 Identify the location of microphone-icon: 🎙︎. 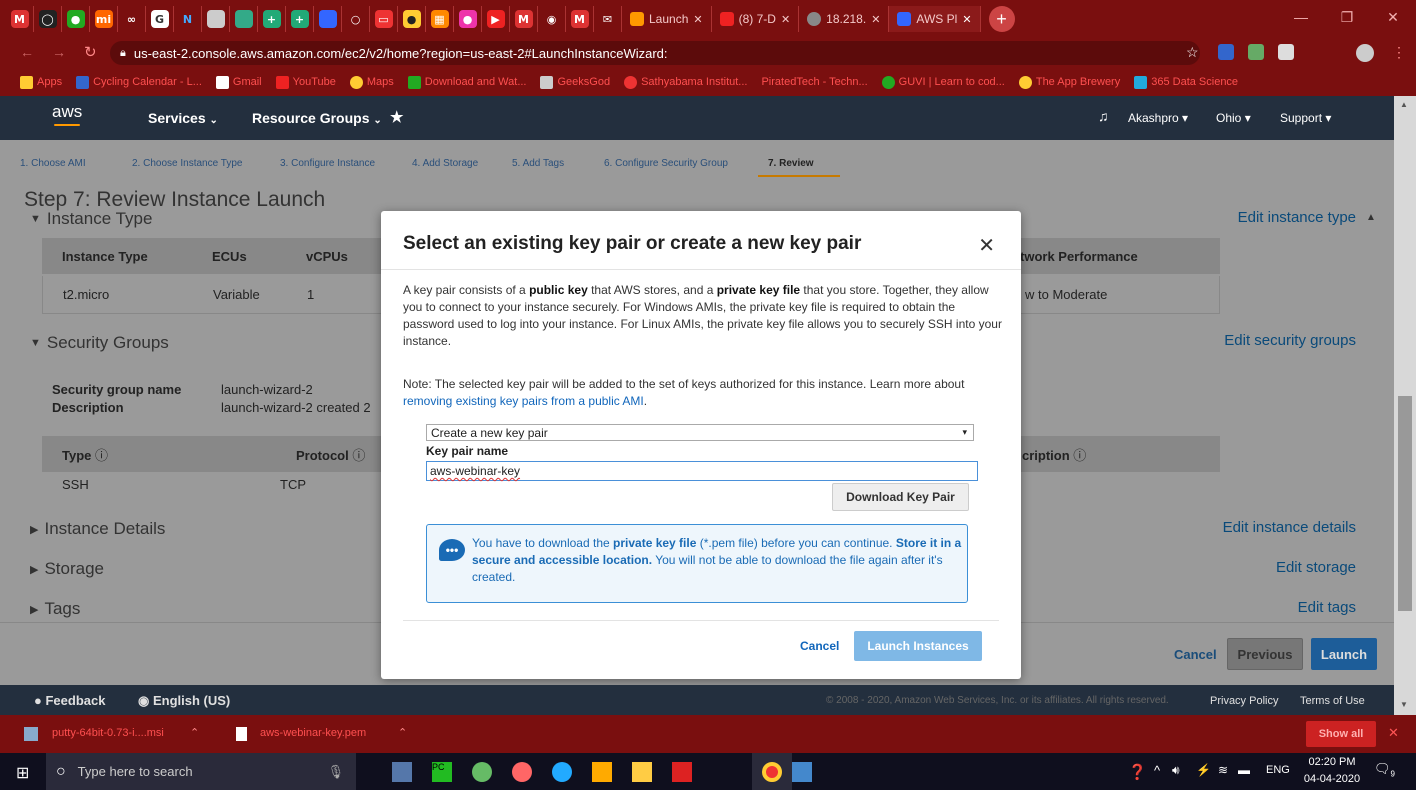
(335, 772).